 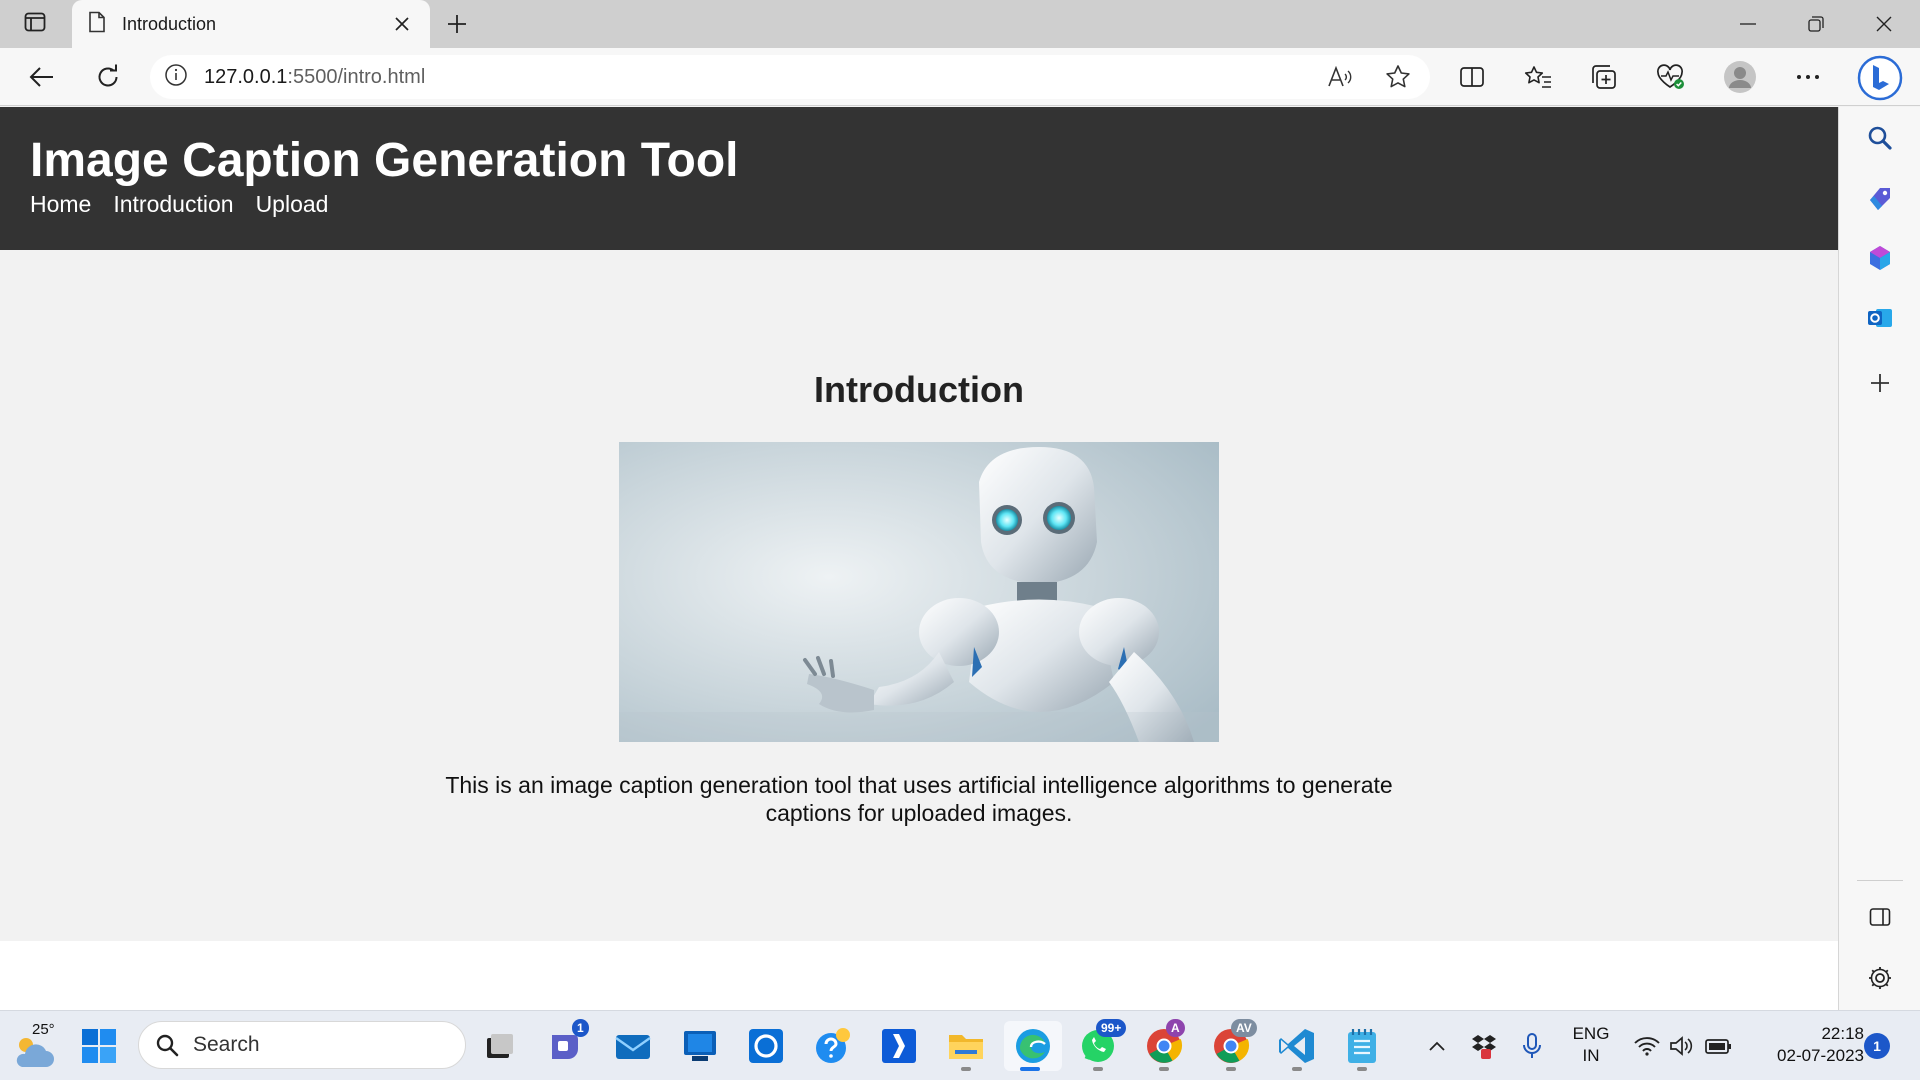 I want to click on close-icon, so click(x=402, y=24).